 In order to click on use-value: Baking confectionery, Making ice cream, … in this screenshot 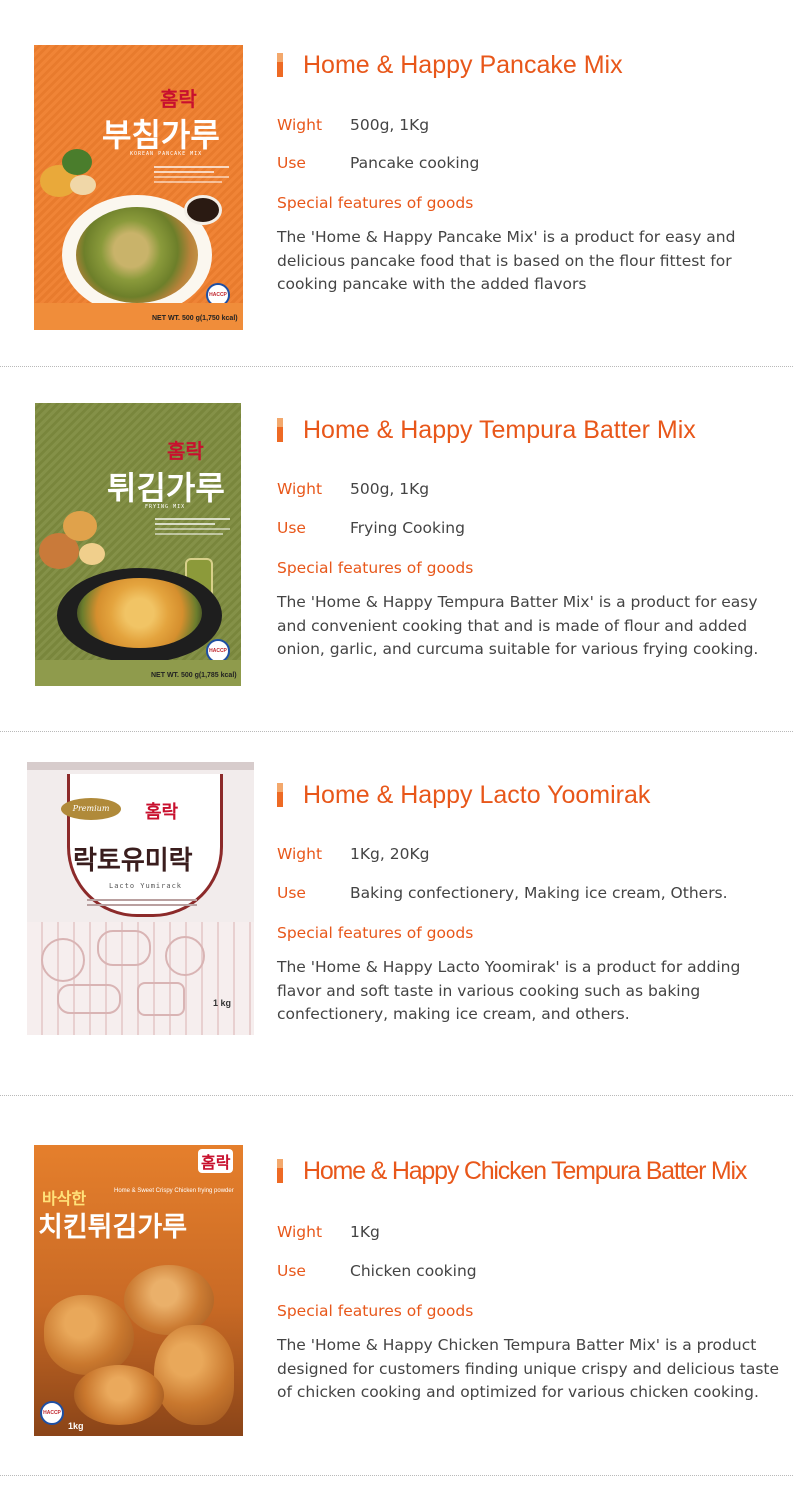, I will do `click(539, 893)`.